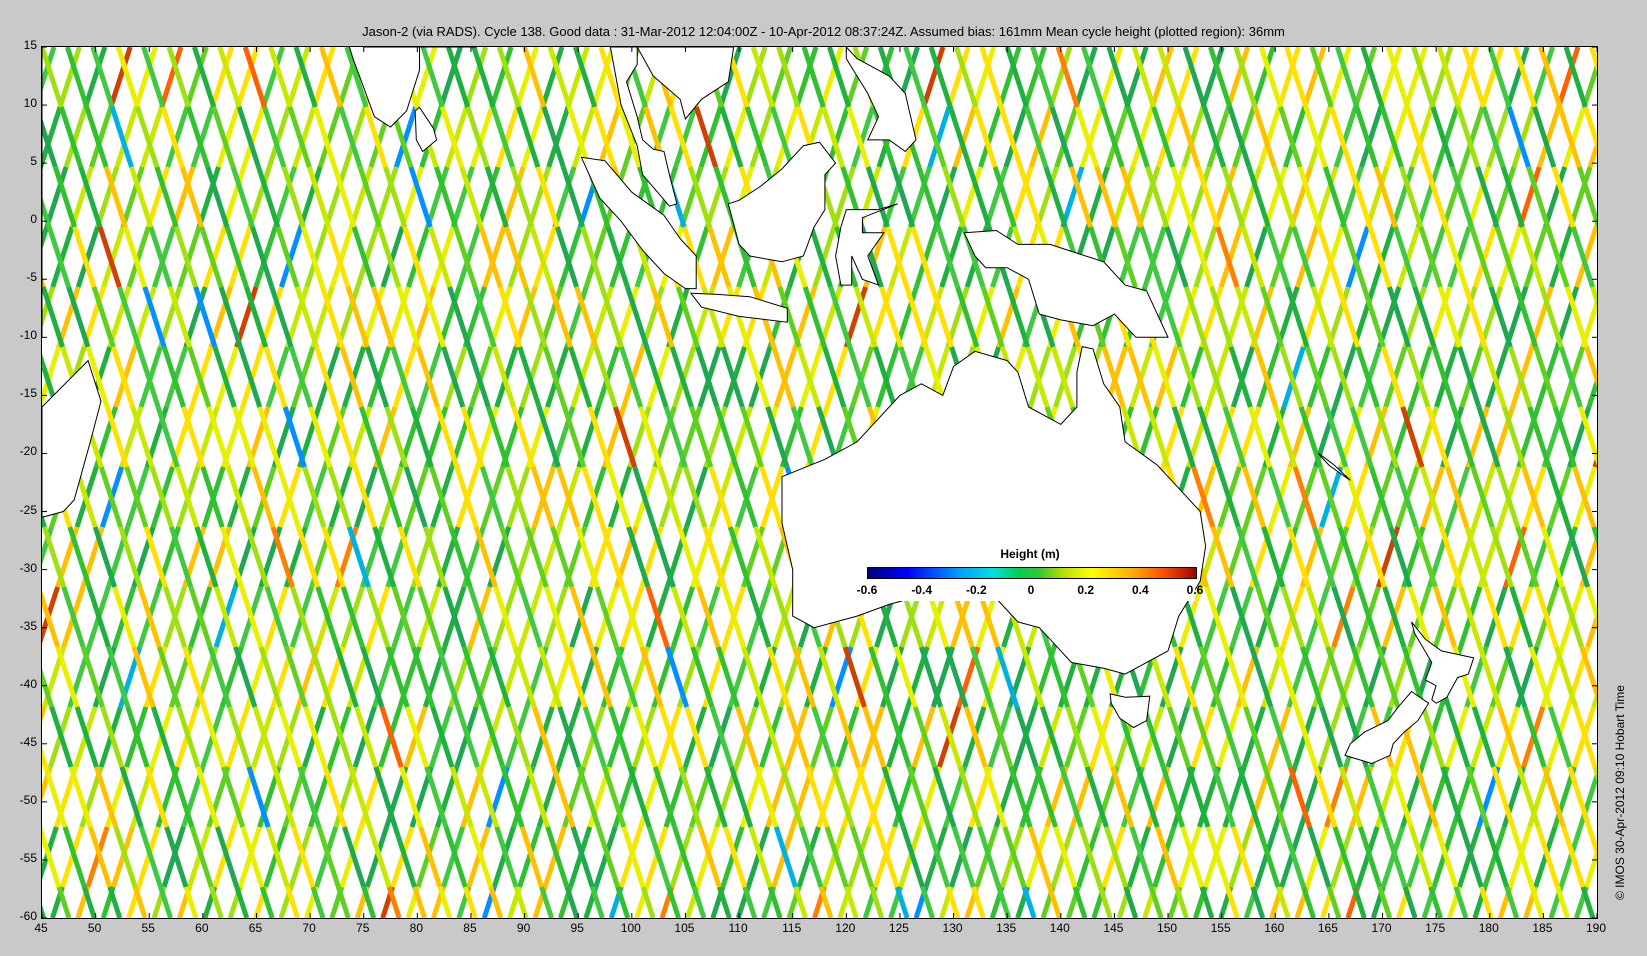 Image resolution: width=1647 pixels, height=956 pixels. Describe the element at coordinates (845, 928) in the screenshot. I see `x-tick-label: 120` at that location.